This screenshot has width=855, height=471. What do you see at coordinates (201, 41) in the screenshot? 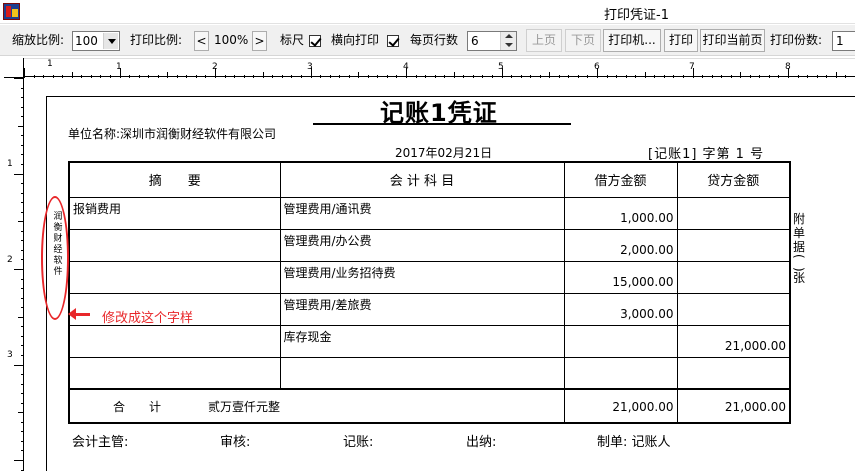
I see `scale-decrease-button: <` at bounding box center [201, 41].